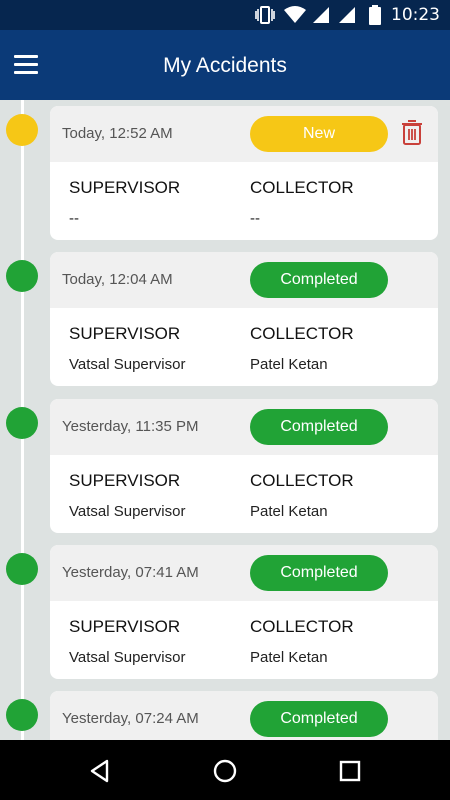 This screenshot has width=450, height=800. Describe the element at coordinates (244, 427) in the screenshot. I see `card-header: Yesterday, 11:35 PM Completed` at that location.